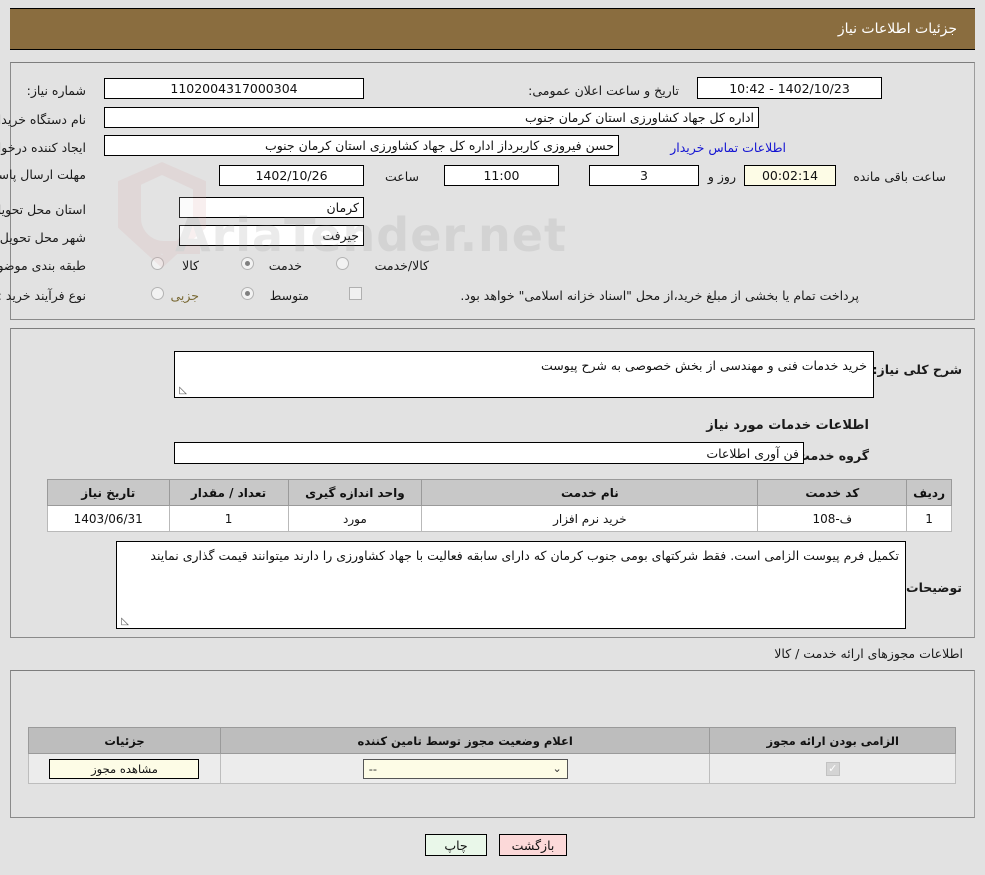 The image size is (985, 875). What do you see at coordinates (228, 492) in the screenshot?
I see `th-qty: تعداد / مقدار` at bounding box center [228, 492].